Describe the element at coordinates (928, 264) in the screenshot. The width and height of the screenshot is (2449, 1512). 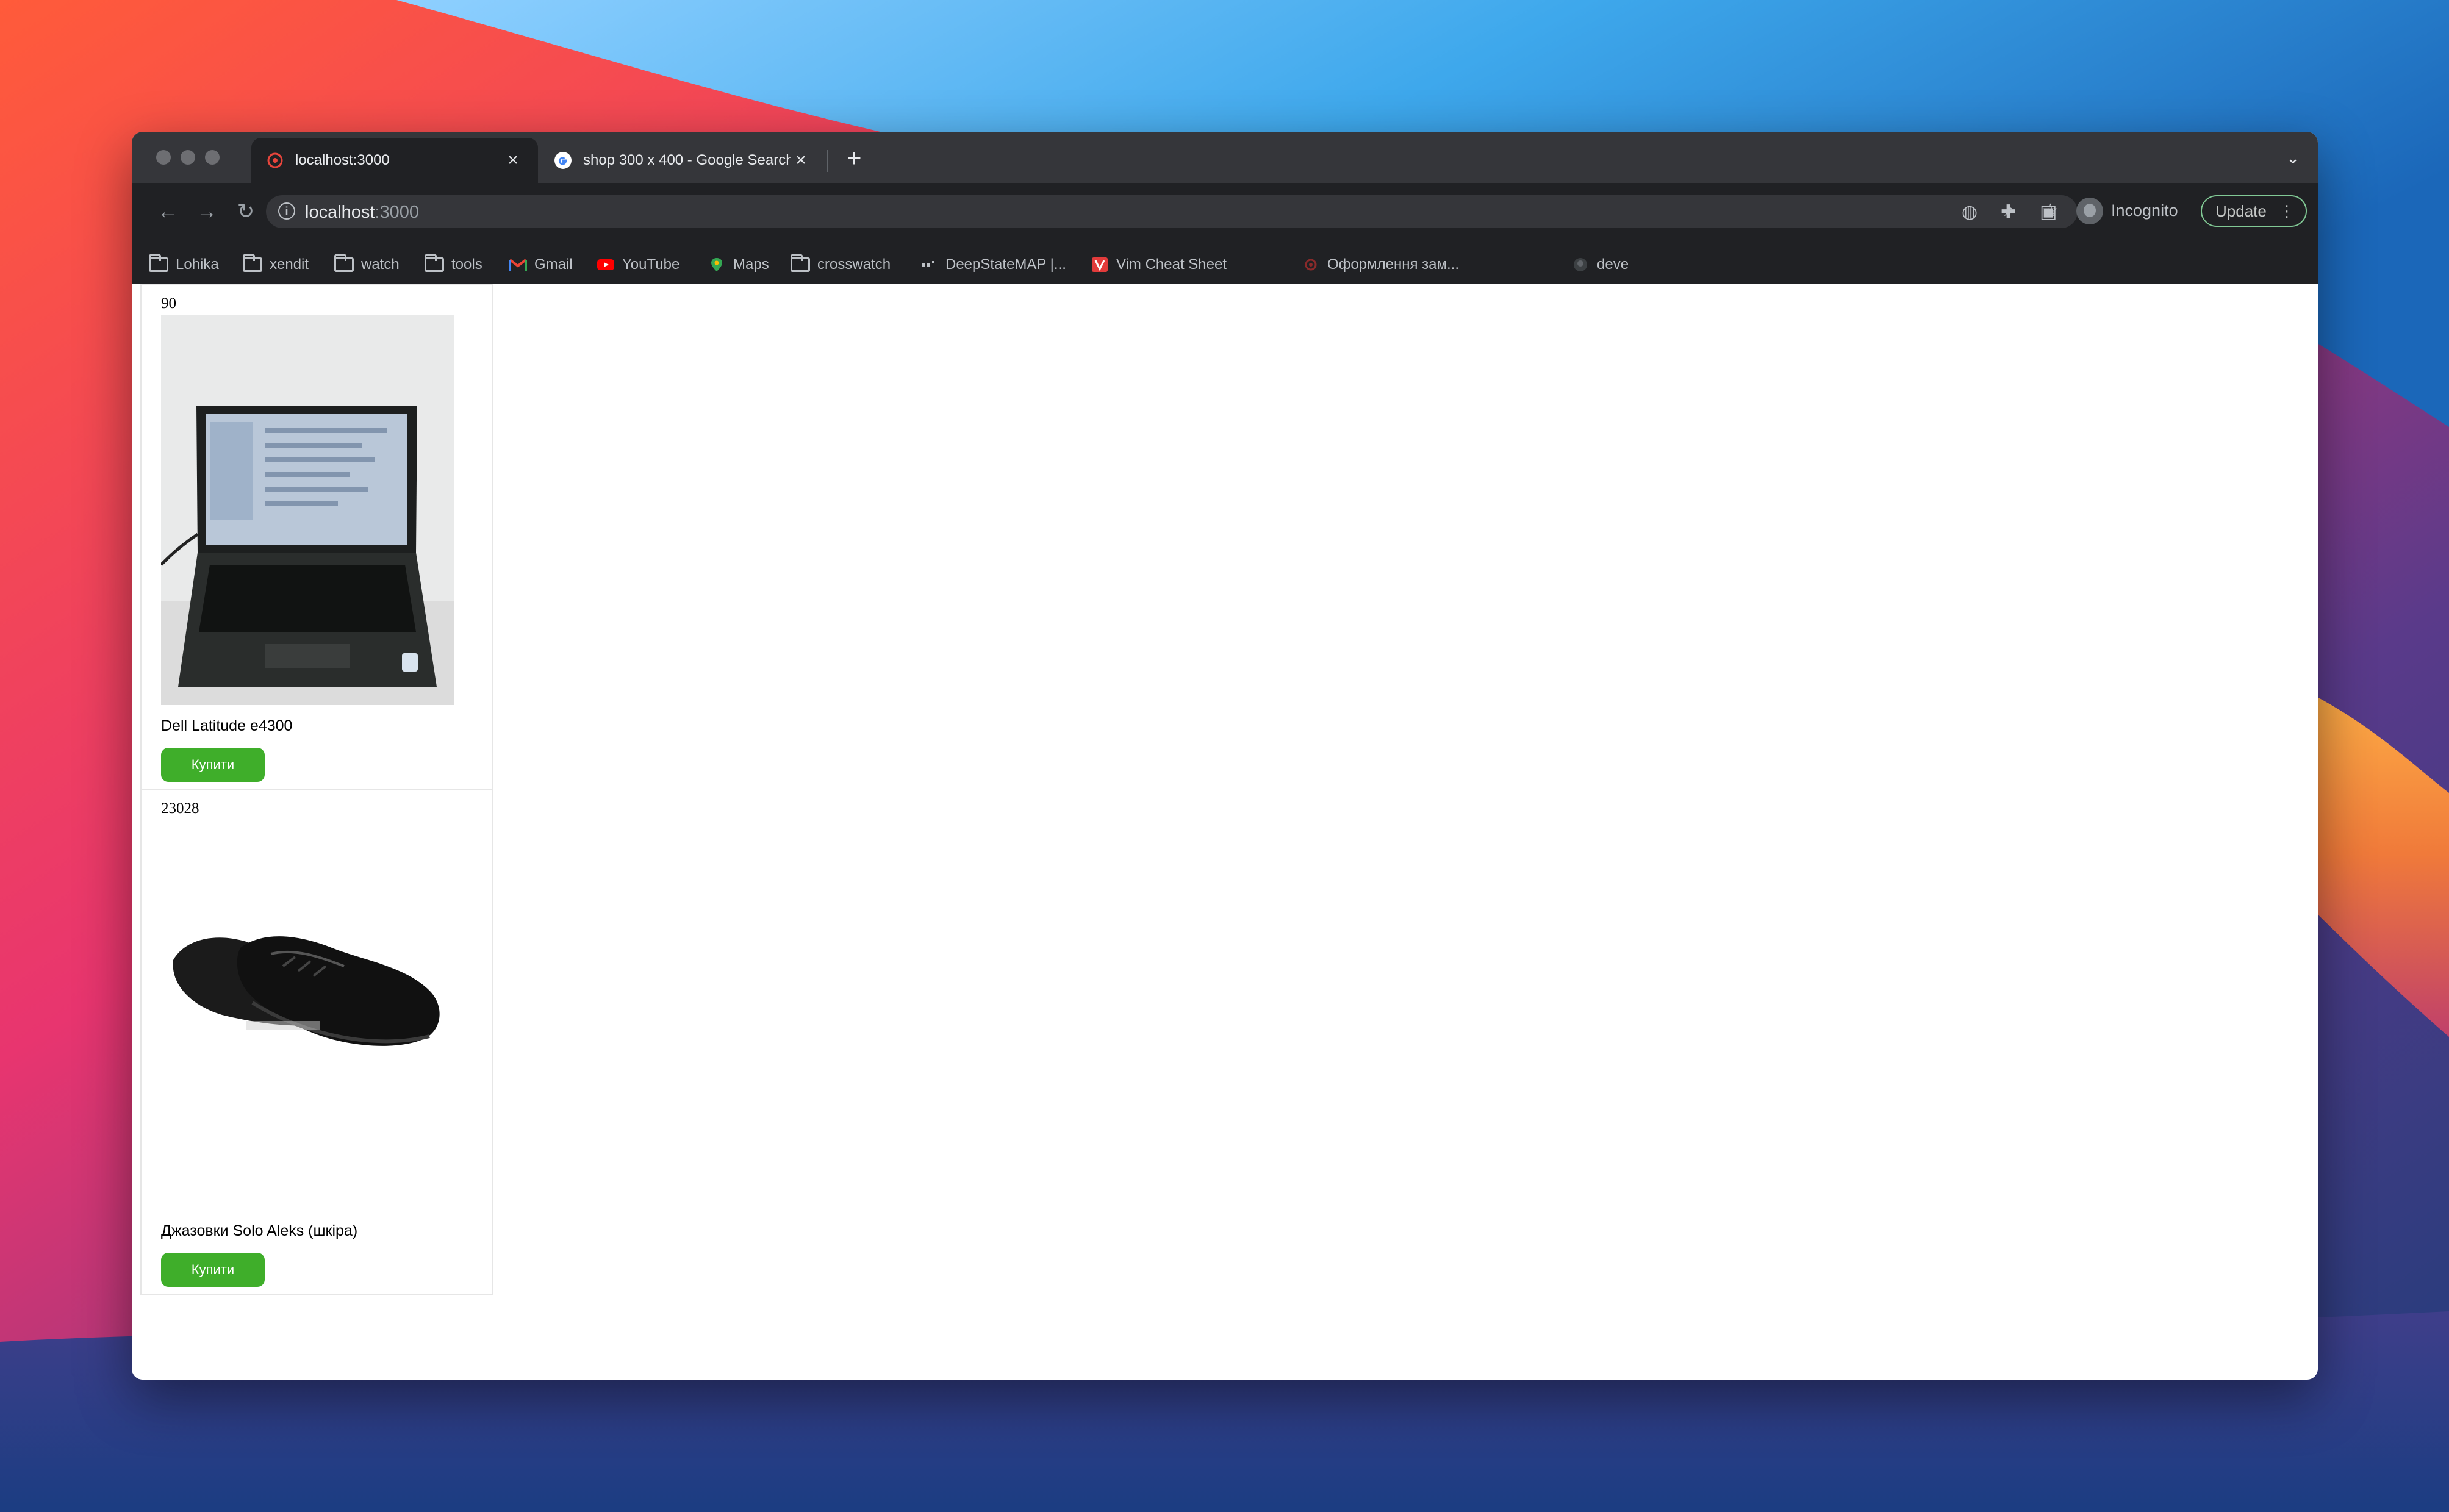
I see `deepstate-icon` at that location.